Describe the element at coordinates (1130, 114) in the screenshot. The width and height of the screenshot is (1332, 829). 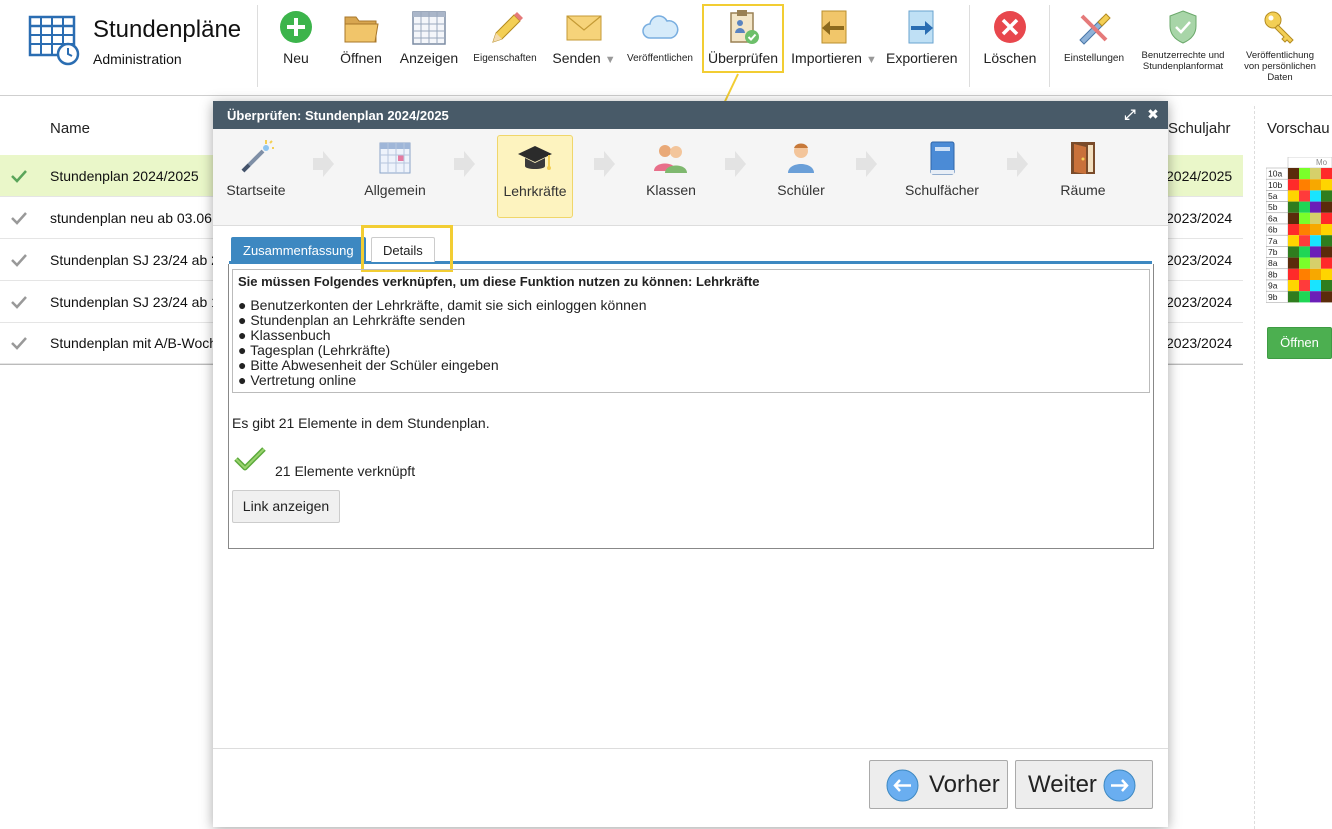
I see `maximize-icon: ⤢` at that location.